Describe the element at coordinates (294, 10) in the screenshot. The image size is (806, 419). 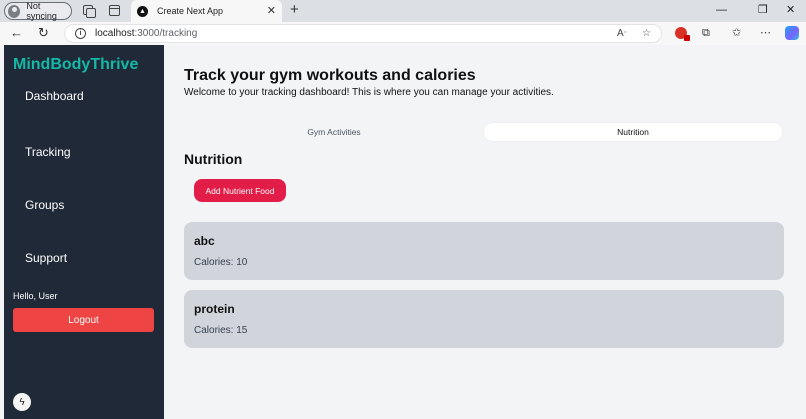
I see `new-tab-icon: +` at that location.